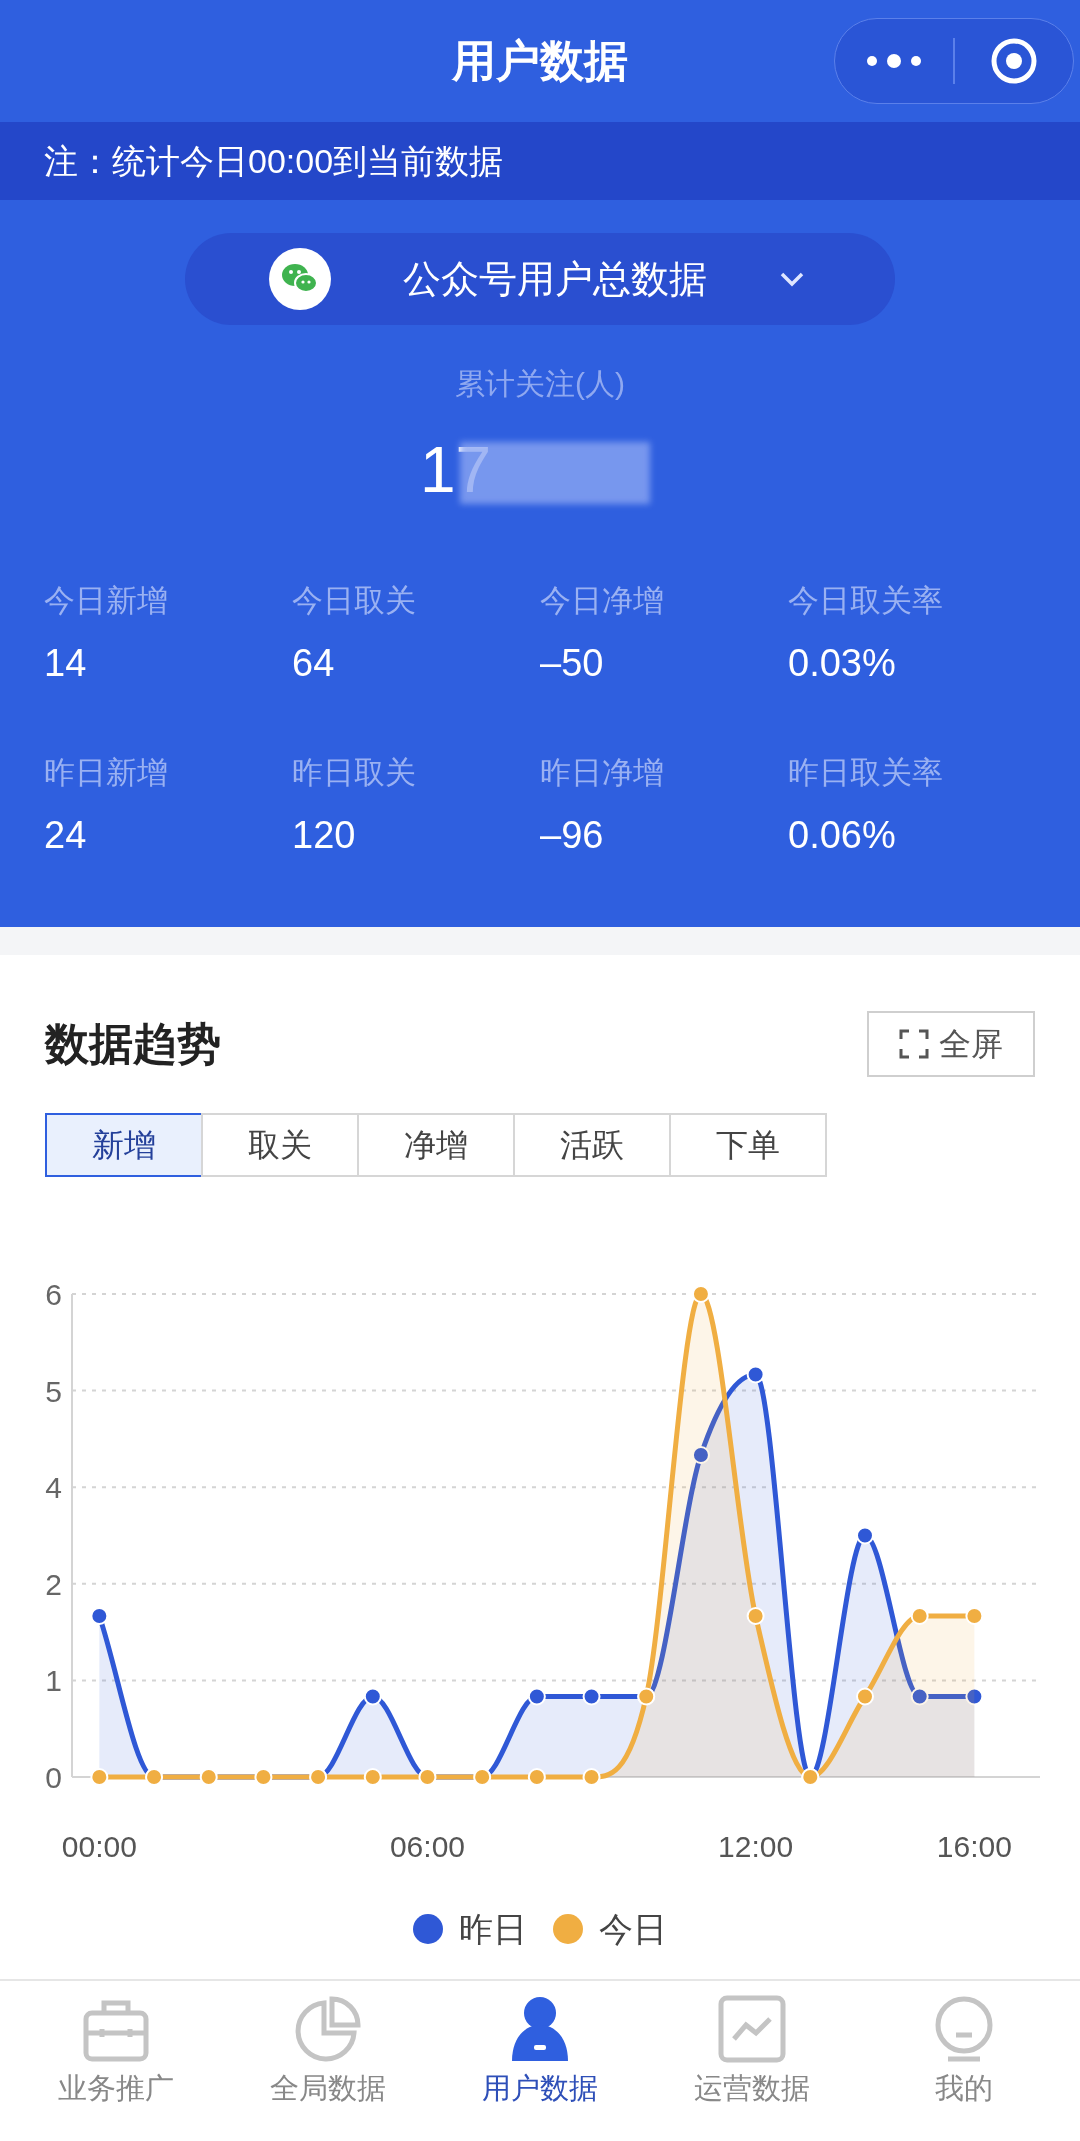  What do you see at coordinates (354, 601) in the screenshot?
I see `stat-label: 今日取关` at bounding box center [354, 601].